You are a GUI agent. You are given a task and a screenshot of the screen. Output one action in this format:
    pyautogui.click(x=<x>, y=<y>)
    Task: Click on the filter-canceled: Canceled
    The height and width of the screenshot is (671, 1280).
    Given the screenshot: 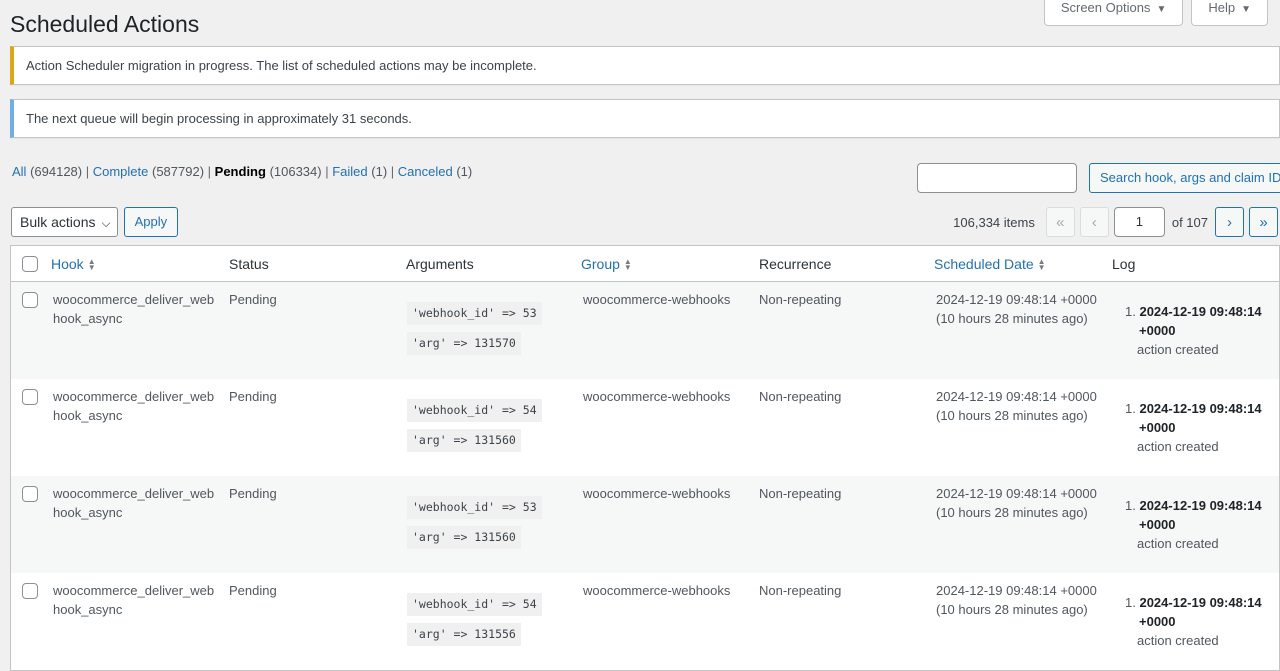 What is the action you would take?
    pyautogui.click(x=425, y=171)
    